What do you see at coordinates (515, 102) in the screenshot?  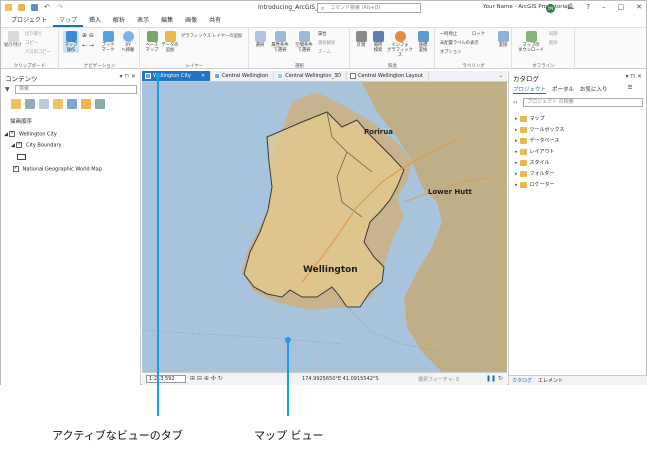 I see `back-forward-icons: ‹›` at bounding box center [515, 102].